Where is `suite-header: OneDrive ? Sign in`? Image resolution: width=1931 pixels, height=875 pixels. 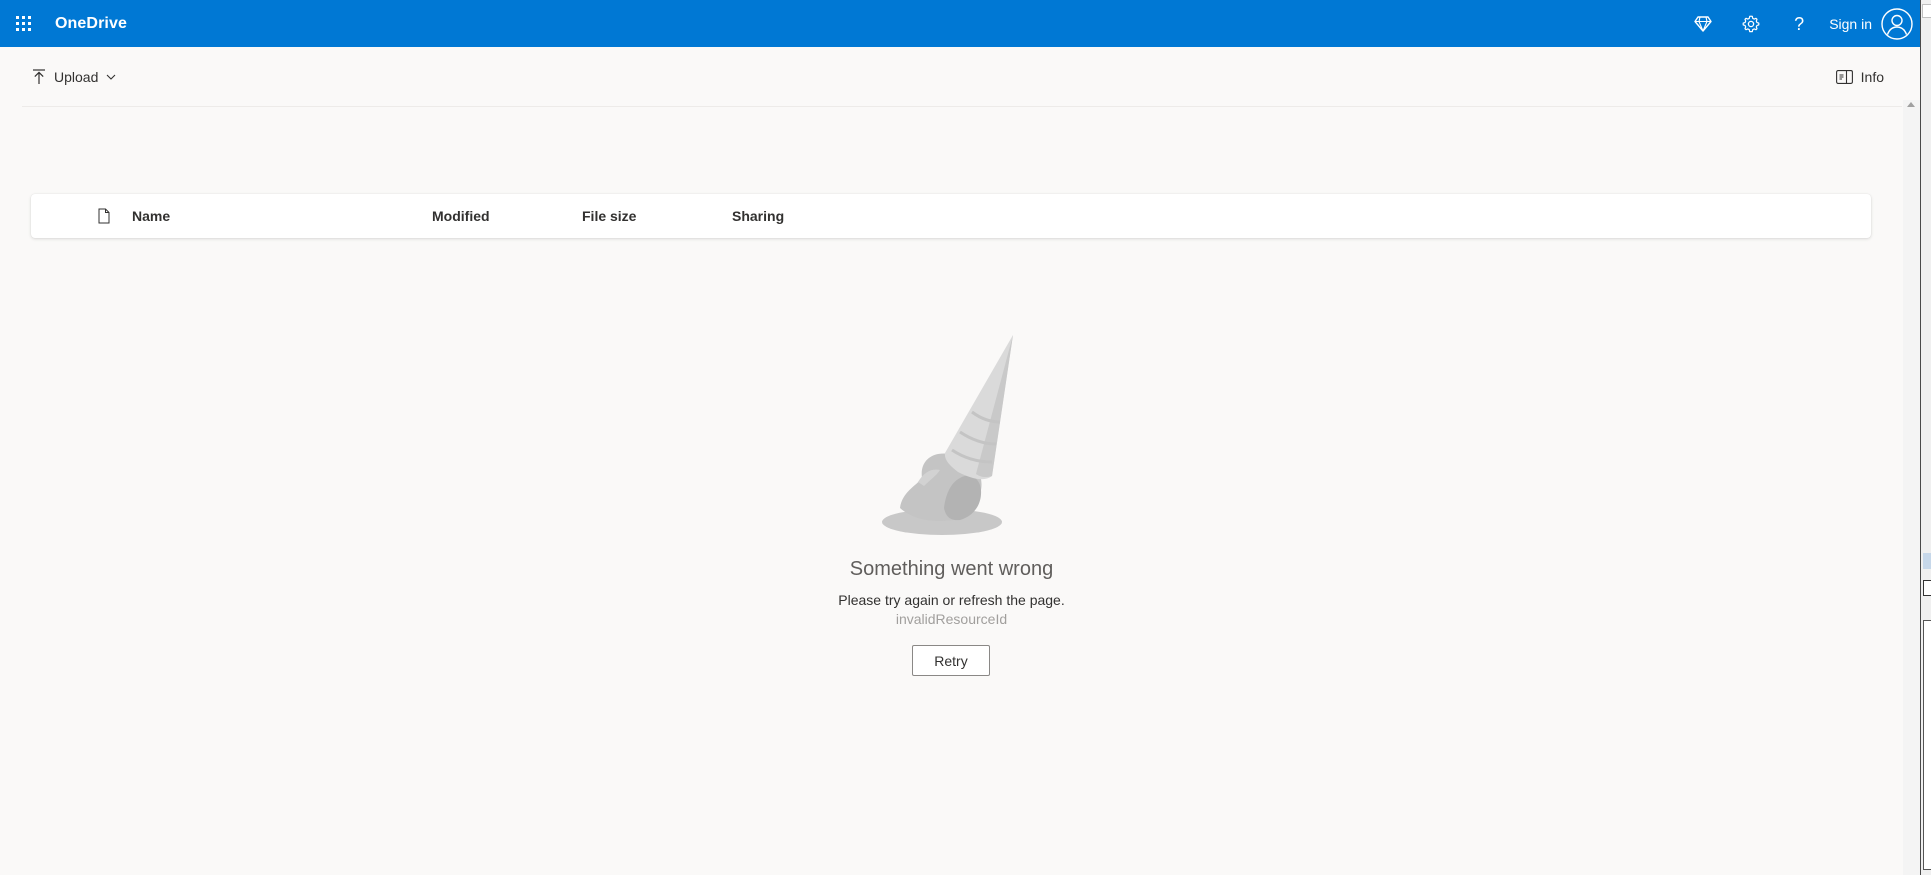
suite-header: OneDrive ? Sign in is located at coordinates (960, 23).